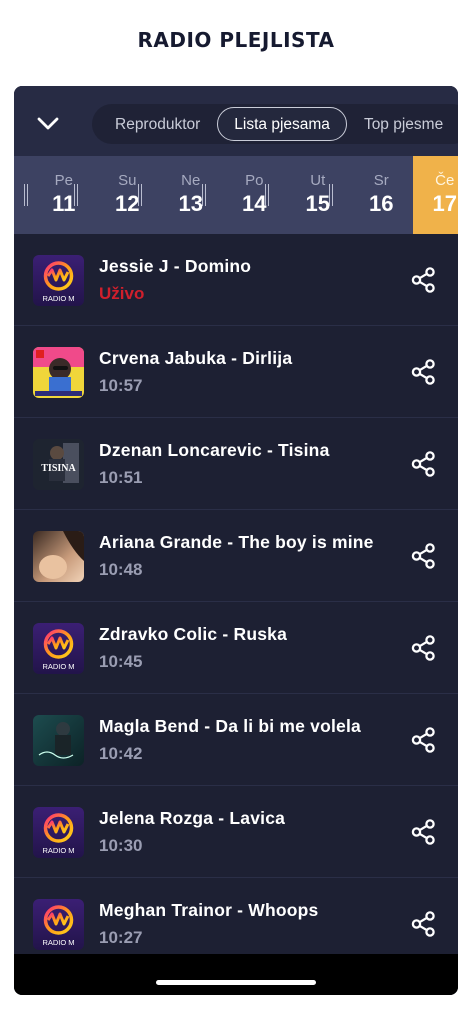  What do you see at coordinates (58, 740) in the screenshot?
I see `album-art-magla` at bounding box center [58, 740].